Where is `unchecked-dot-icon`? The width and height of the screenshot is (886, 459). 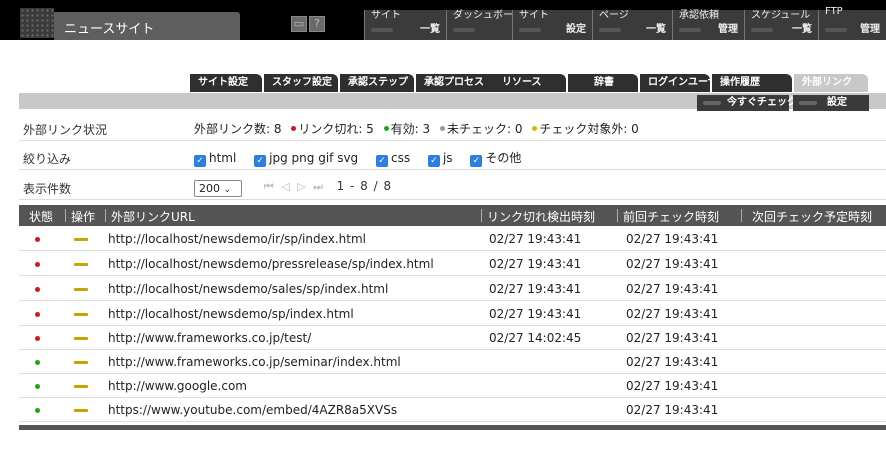 unchecked-dot-icon is located at coordinates (442, 128).